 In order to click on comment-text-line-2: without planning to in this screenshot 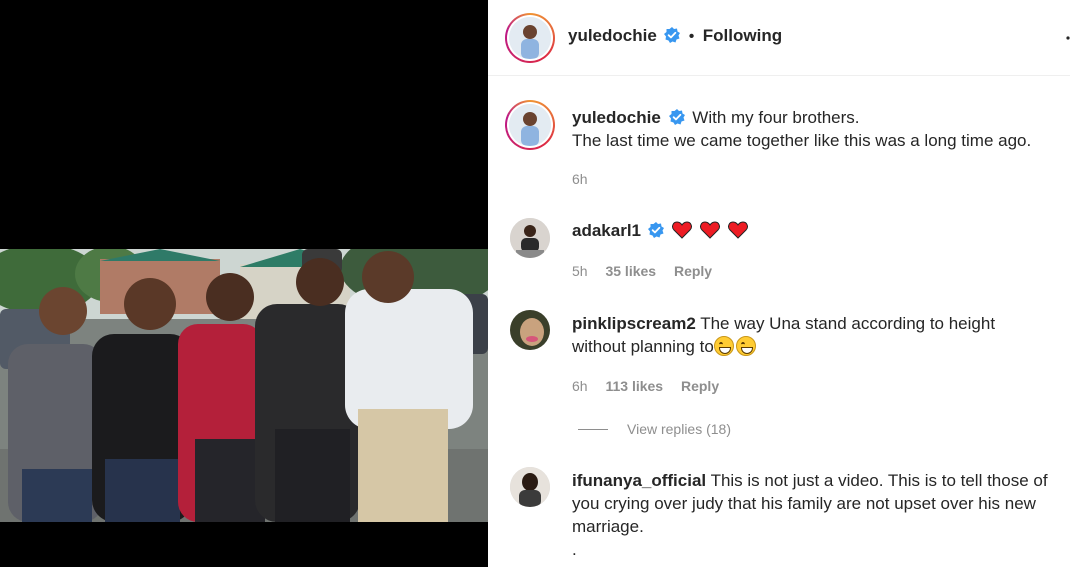, I will do `click(643, 346)`.